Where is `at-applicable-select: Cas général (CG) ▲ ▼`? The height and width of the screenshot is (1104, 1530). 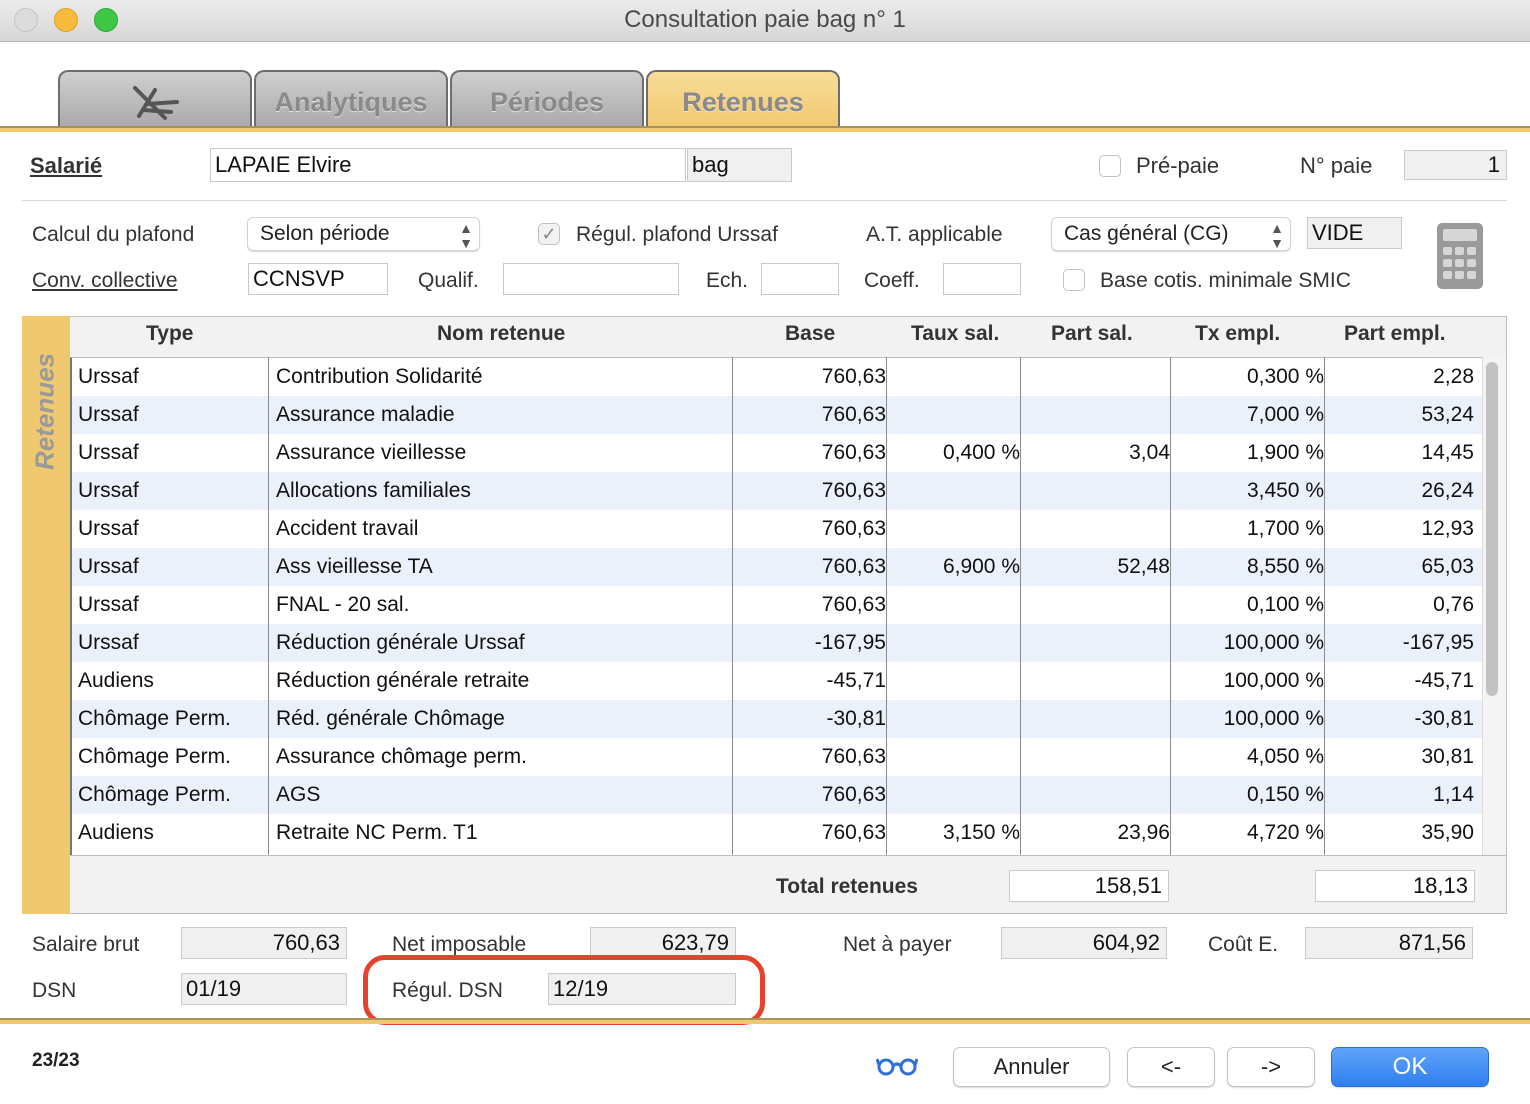 at-applicable-select: Cas général (CG) ▲ ▼ is located at coordinates (1171, 234).